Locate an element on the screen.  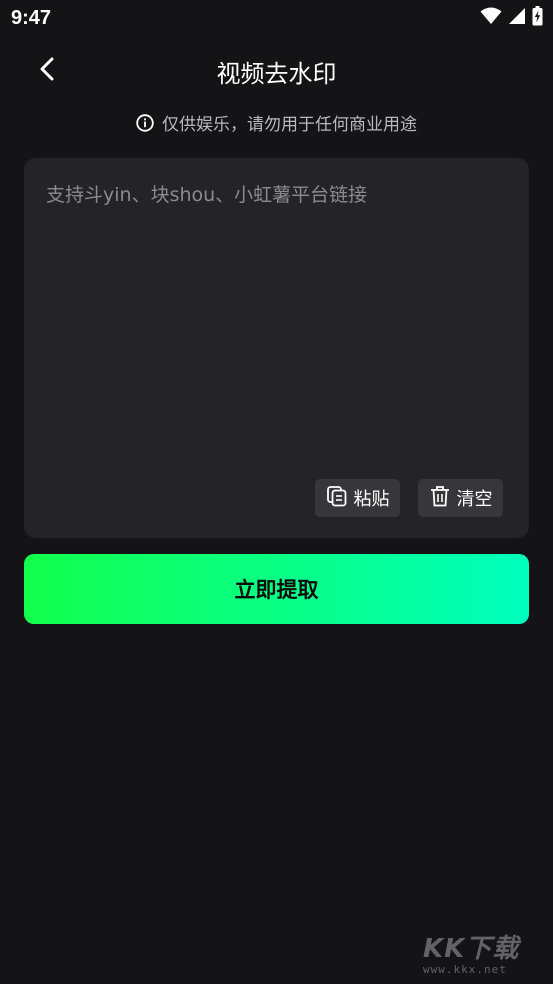
disclaimer-text: 仅供娱乐，请勿用于任何商业用途 is located at coordinates (289, 125).